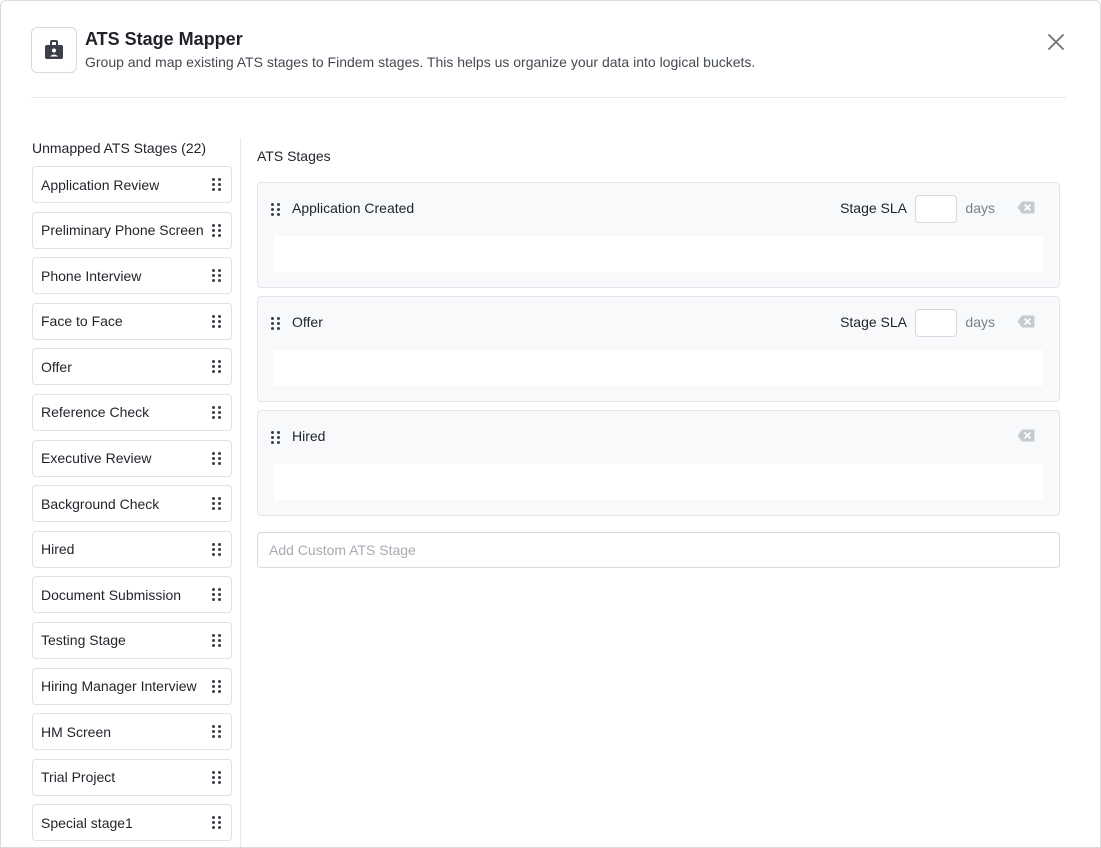 The image size is (1101, 848). Describe the element at coordinates (87, 822) in the screenshot. I see `unmapped-stage-label: Special stage1` at that location.